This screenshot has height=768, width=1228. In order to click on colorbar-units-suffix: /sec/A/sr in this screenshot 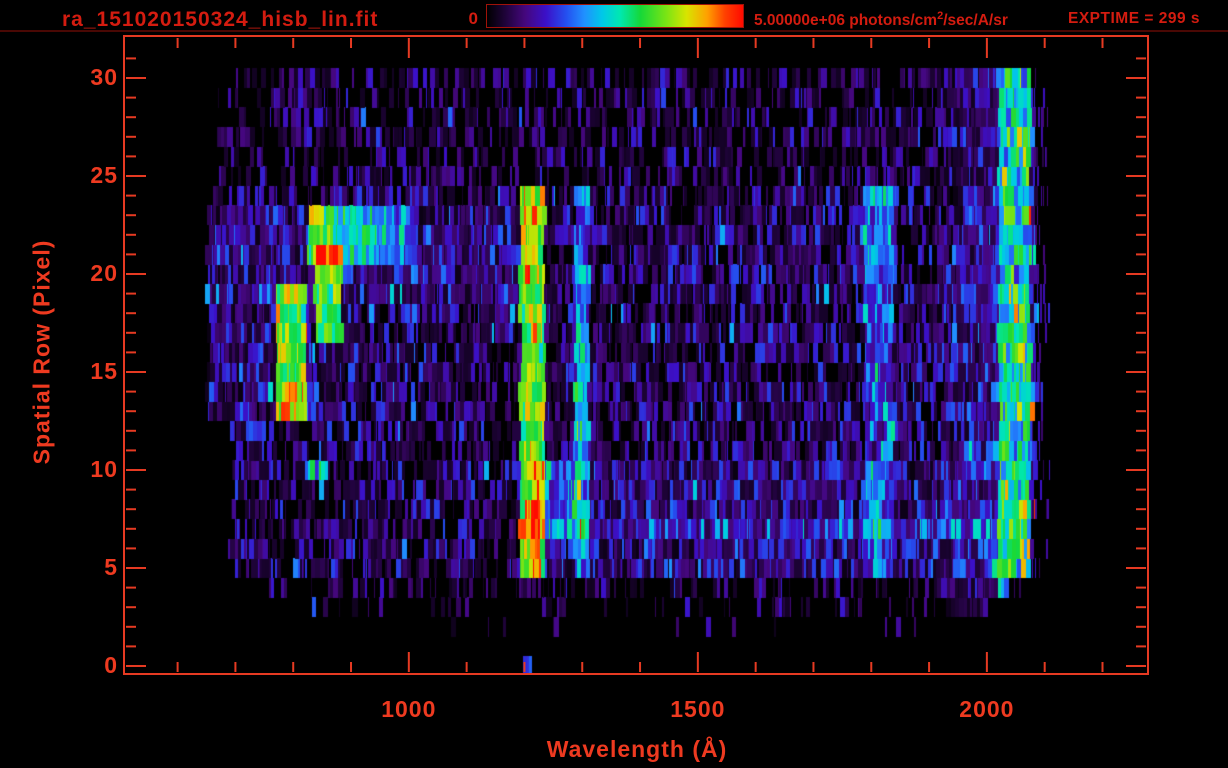, I will do `click(975, 20)`.